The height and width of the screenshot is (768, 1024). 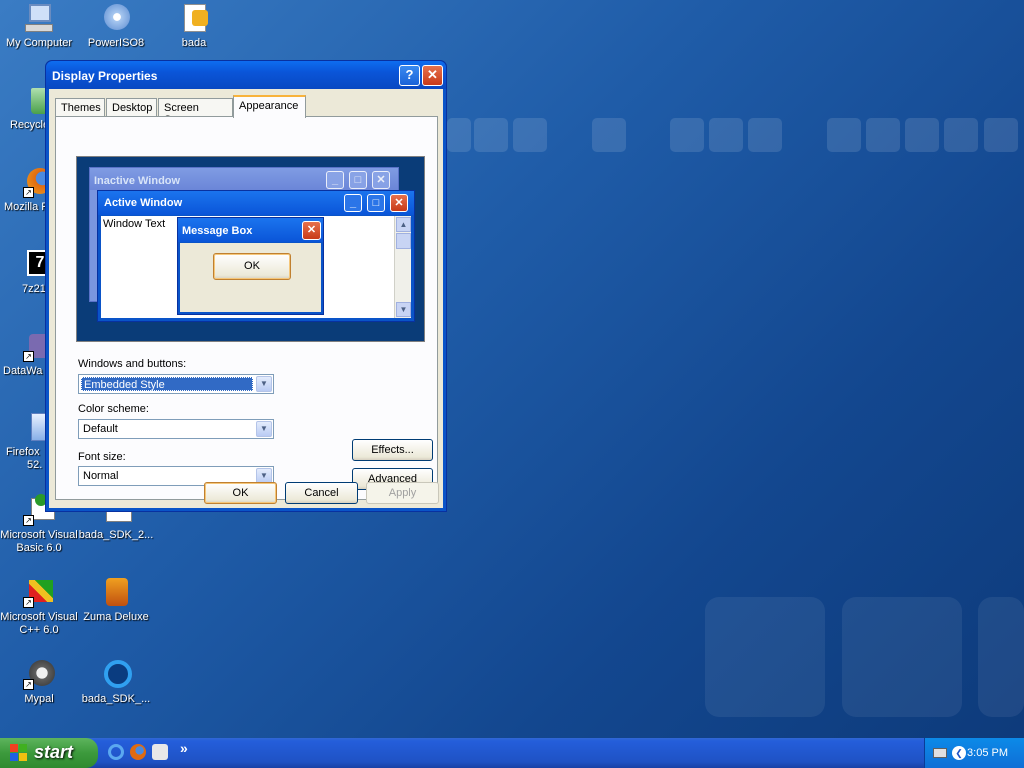 What do you see at coordinates (116, 18) in the screenshot?
I see `poweriso-icon` at bounding box center [116, 18].